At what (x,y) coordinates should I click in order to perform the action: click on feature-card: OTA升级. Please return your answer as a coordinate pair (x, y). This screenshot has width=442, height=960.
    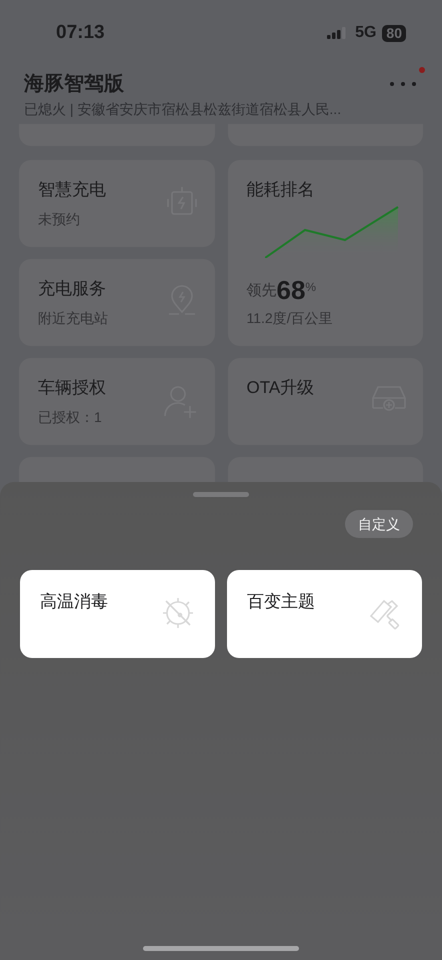
    Looking at the image, I should click on (325, 401).